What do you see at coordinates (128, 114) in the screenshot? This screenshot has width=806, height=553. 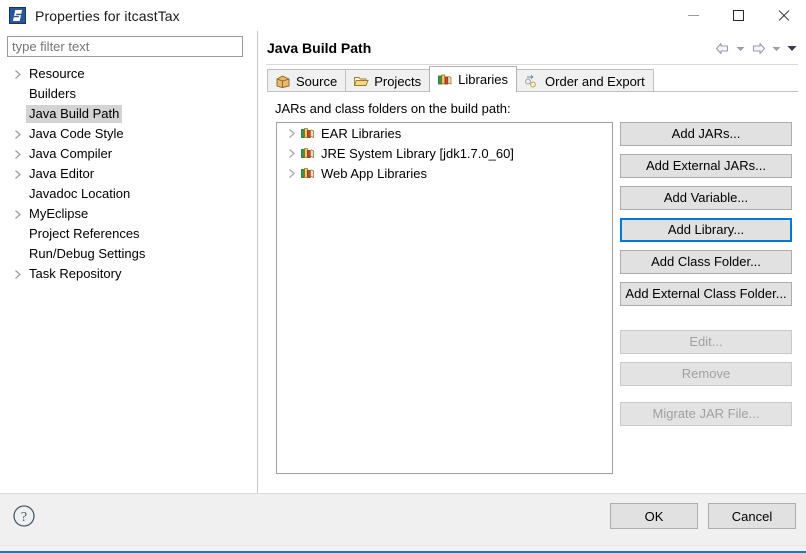 I see `sidebar-item-java-build-path: Java Build Path` at bounding box center [128, 114].